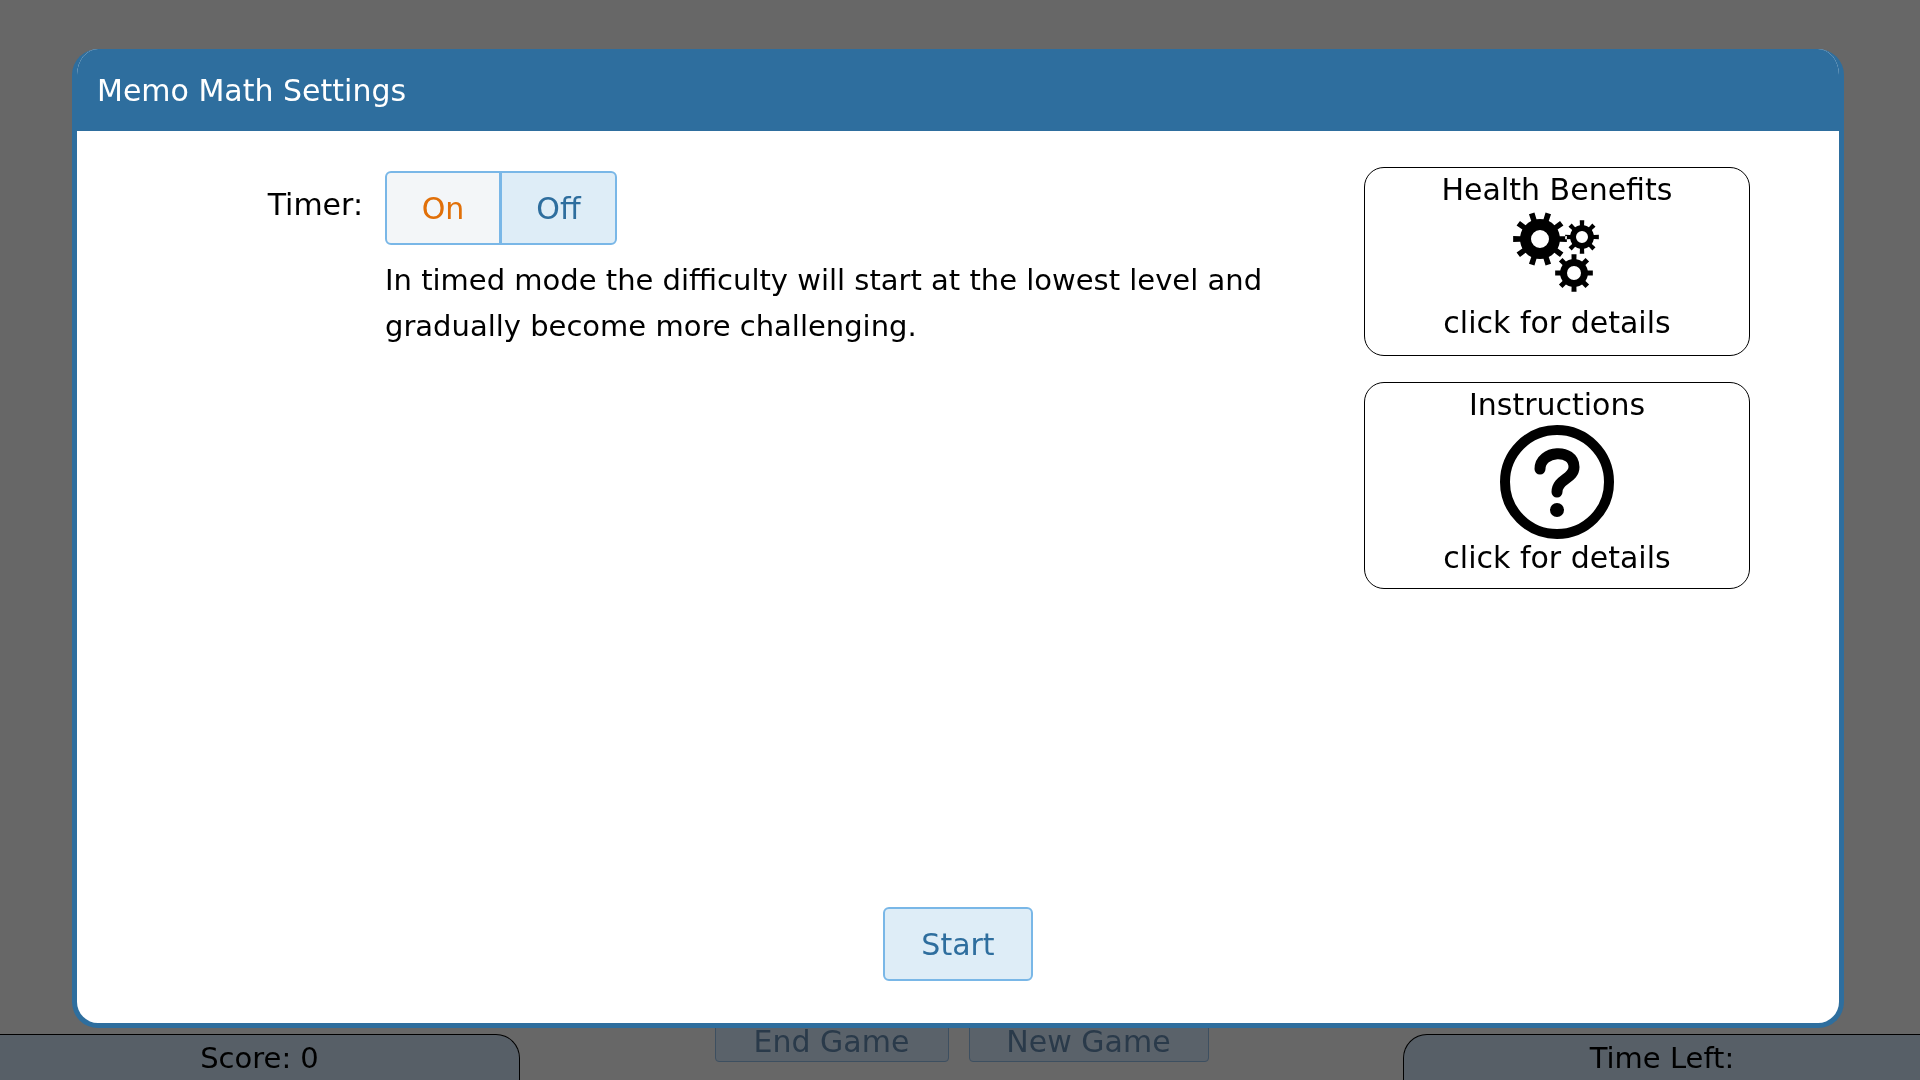  I want to click on timer-description: In timed mode the difficulty will start at the lowest level and gradually become more challenging., so click(824, 303).